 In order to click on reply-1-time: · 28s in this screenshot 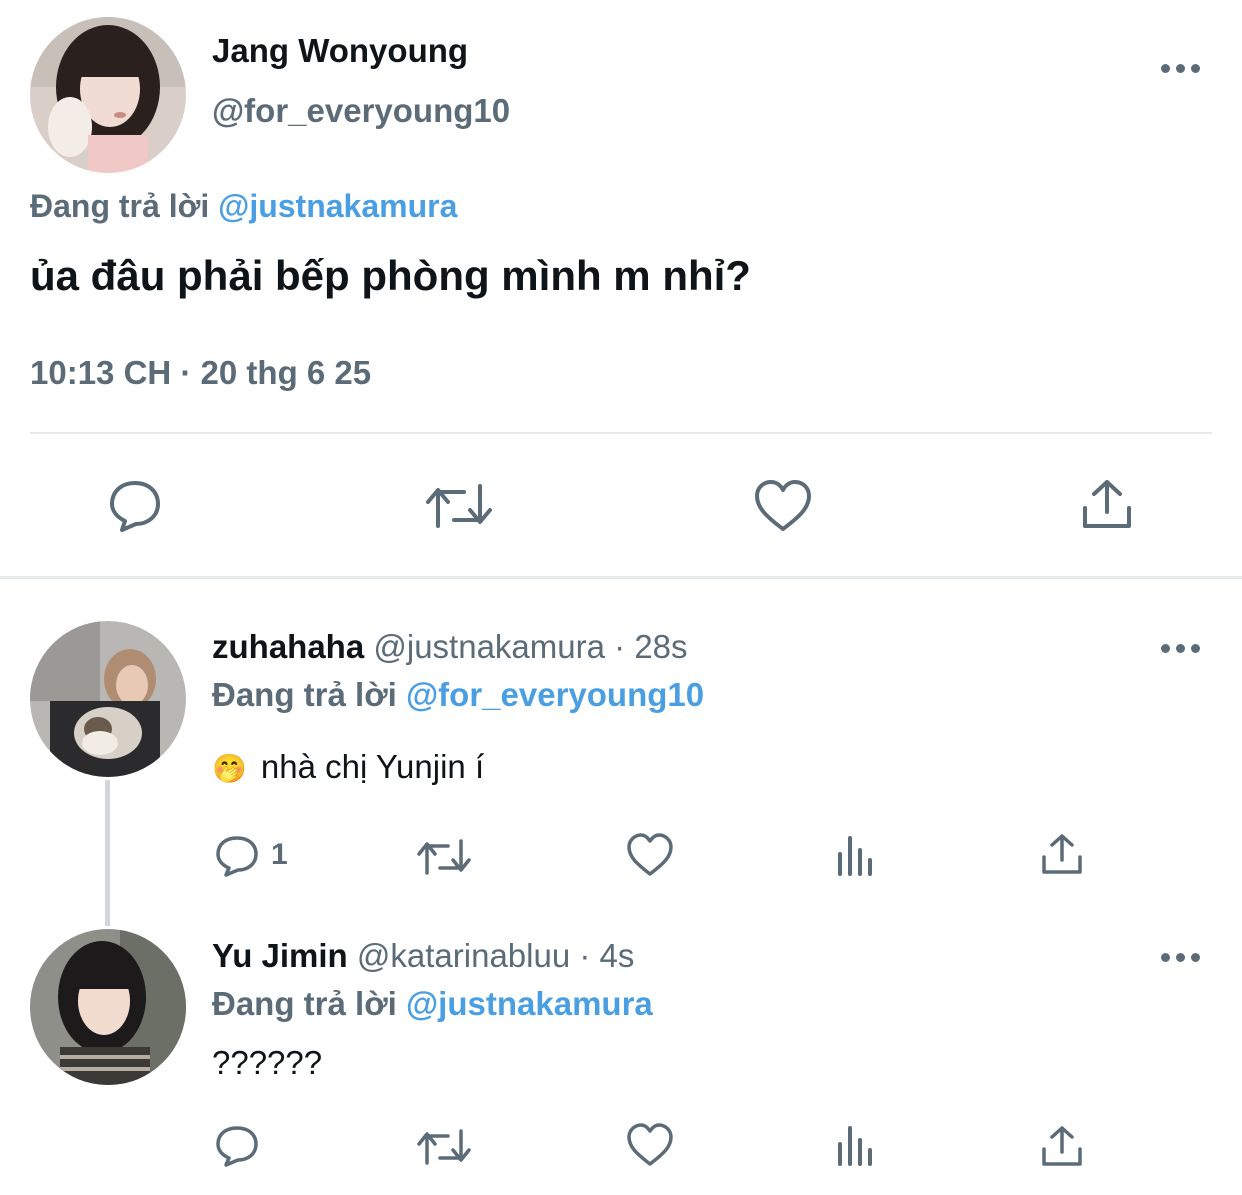, I will do `click(650, 646)`.